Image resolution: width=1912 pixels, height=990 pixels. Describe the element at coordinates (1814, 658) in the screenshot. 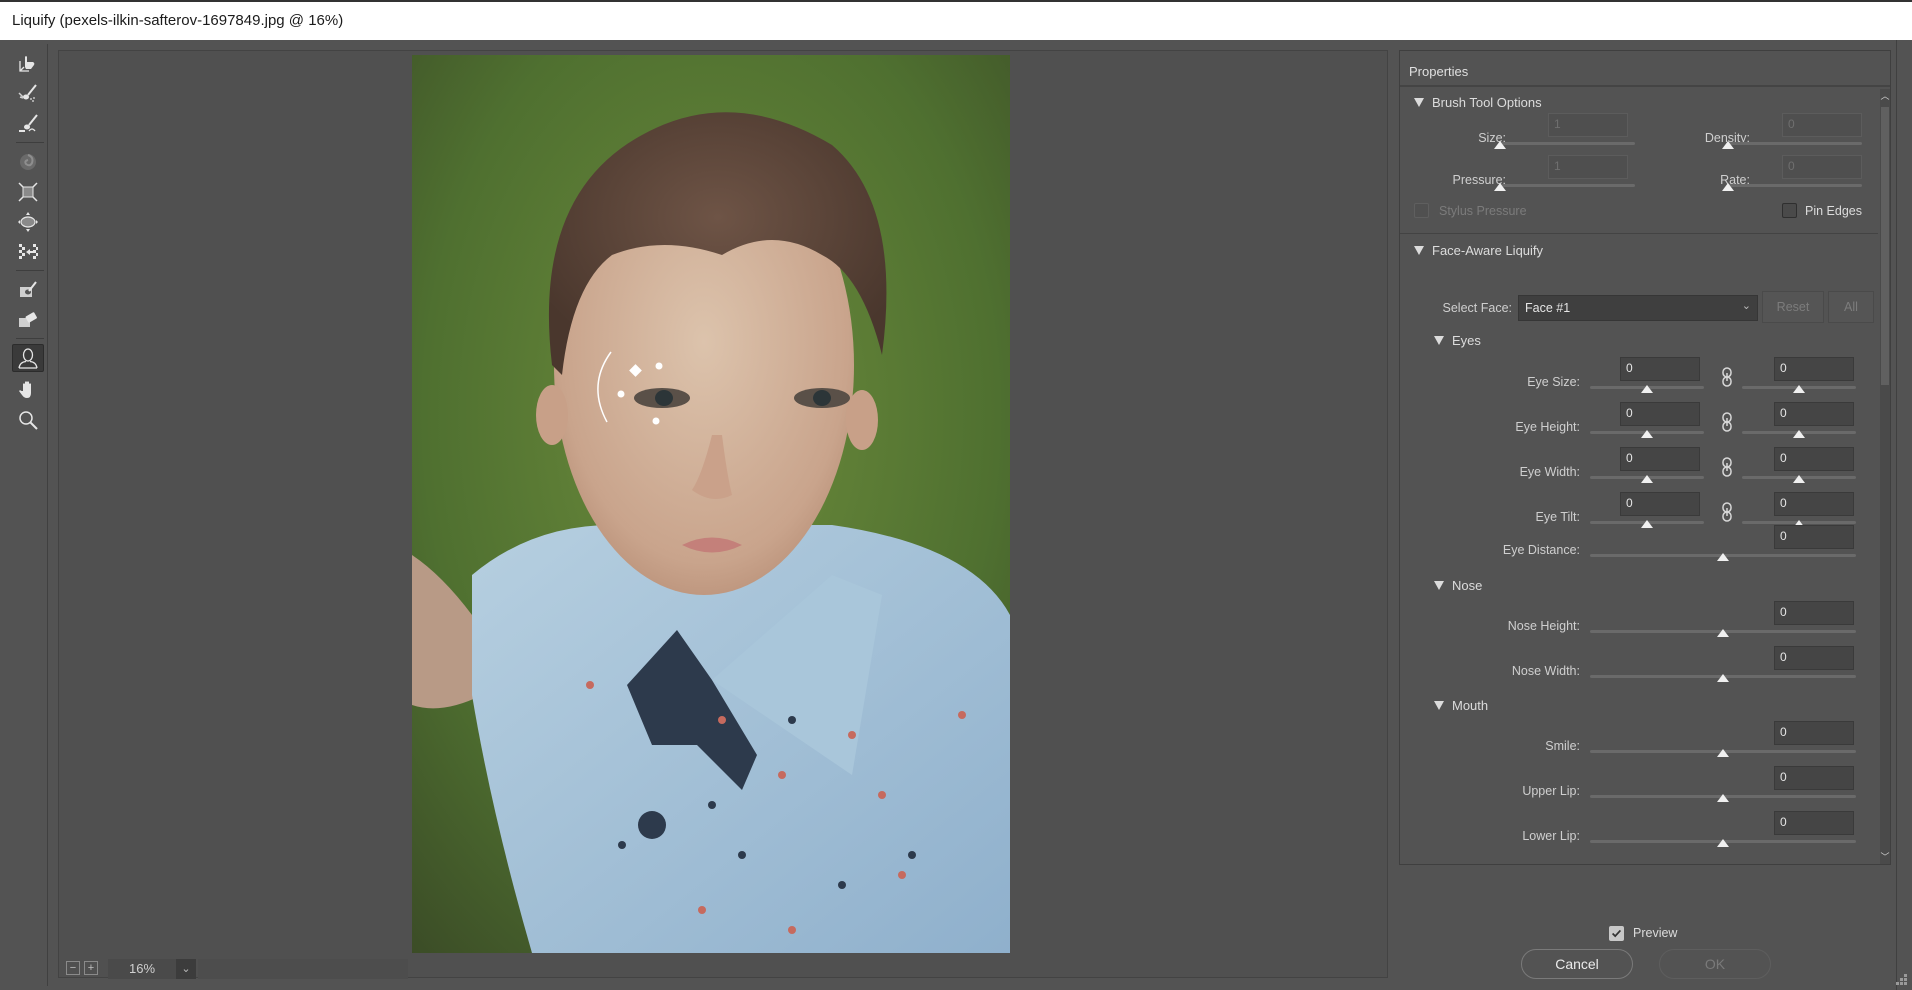

I see `nose-width-input: 0` at that location.